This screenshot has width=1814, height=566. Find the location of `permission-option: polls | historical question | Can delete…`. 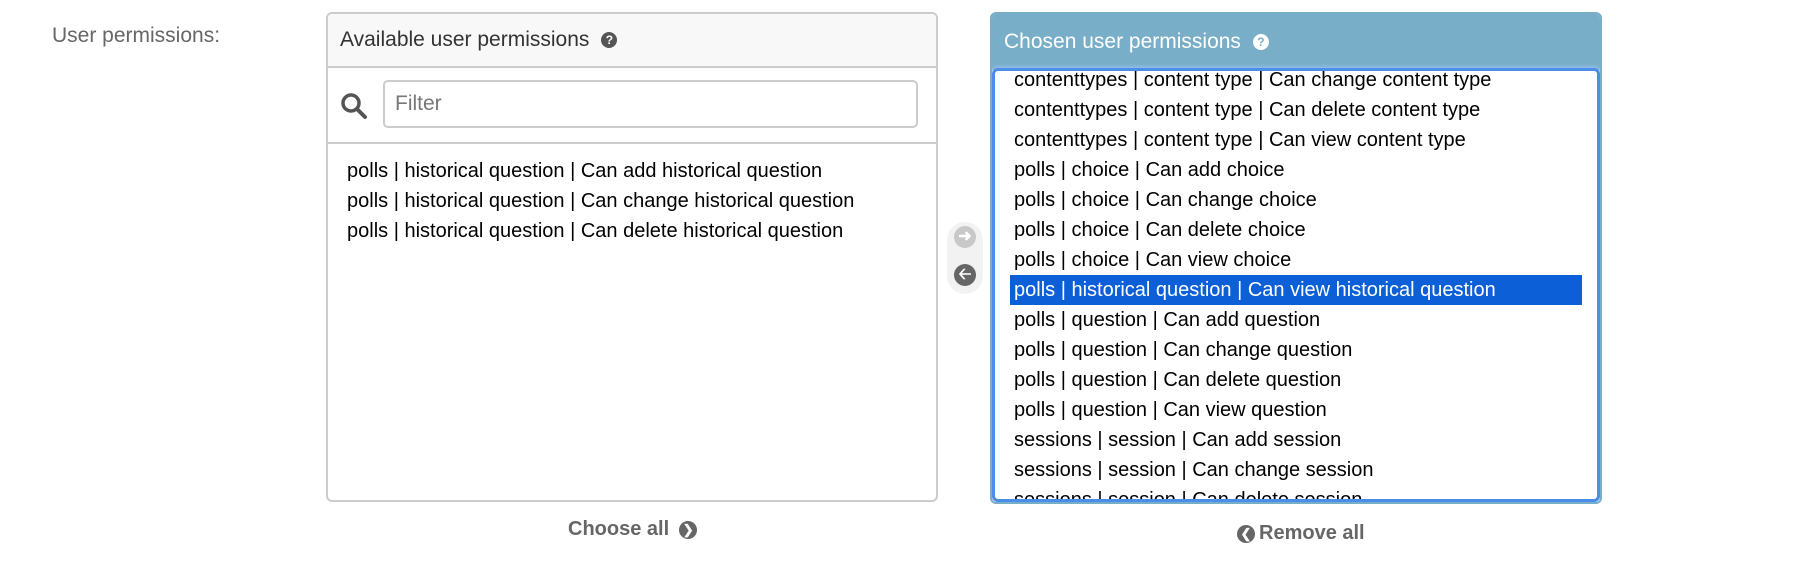

permission-option: polls | historical question | Can delete… is located at coordinates (632, 231).